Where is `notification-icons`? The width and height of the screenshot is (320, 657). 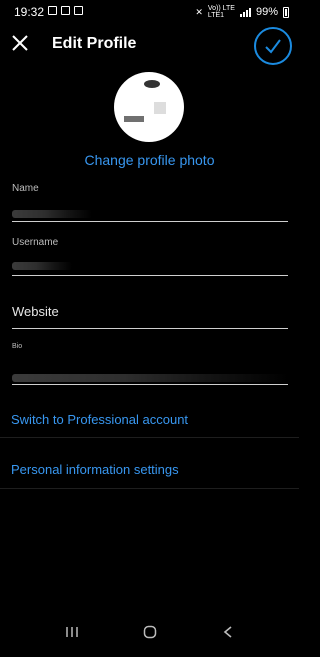
notification-icons is located at coordinates (65, 10).